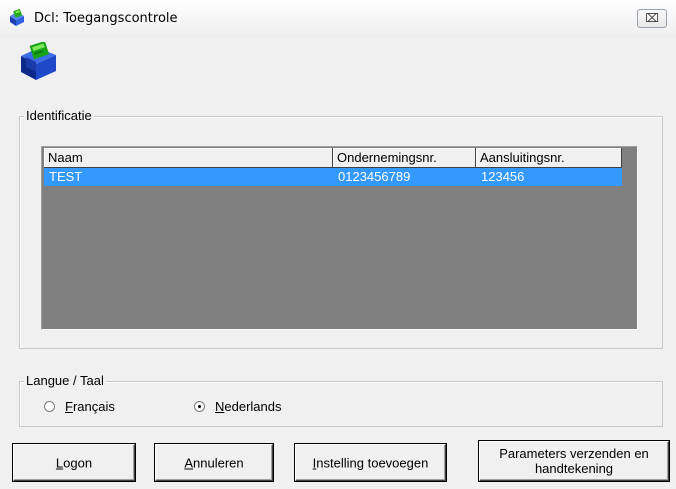 The height and width of the screenshot is (489, 676). What do you see at coordinates (65, 381) in the screenshot?
I see `language-legend: Langue / Taal` at bounding box center [65, 381].